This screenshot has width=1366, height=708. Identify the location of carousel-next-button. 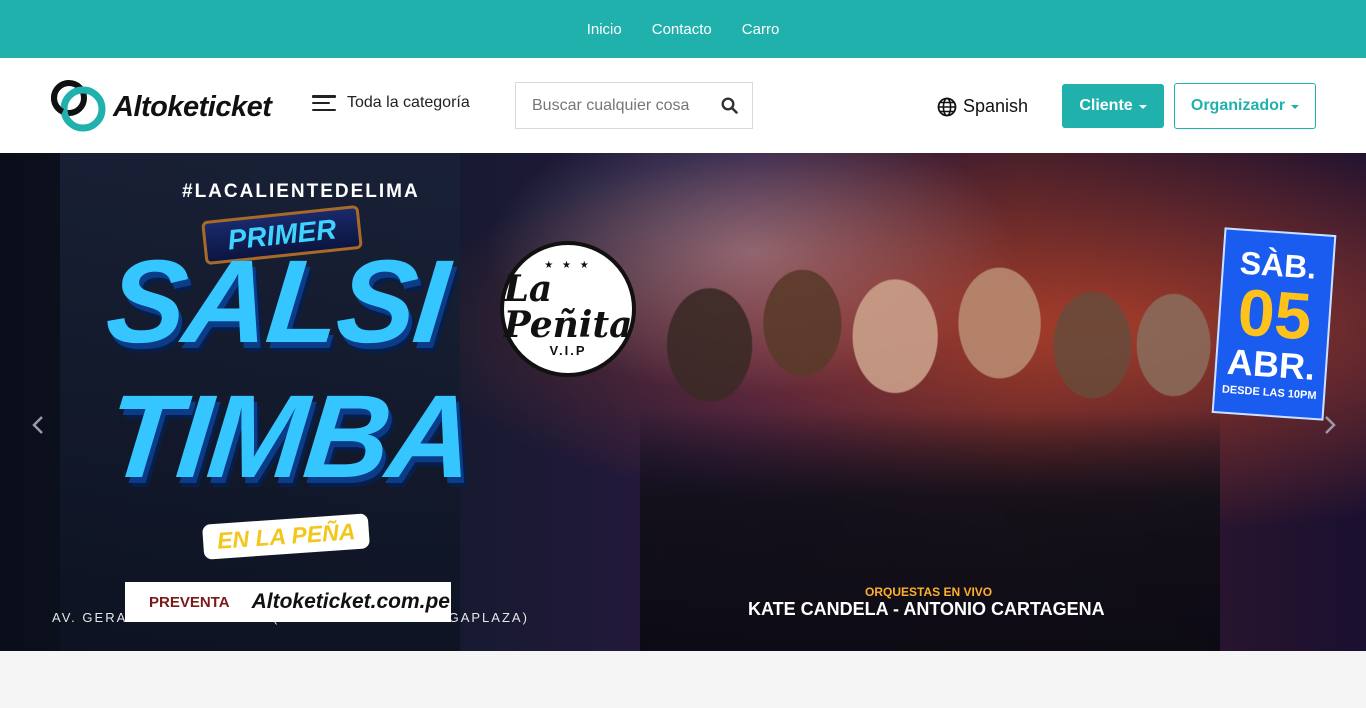
(1330, 425).